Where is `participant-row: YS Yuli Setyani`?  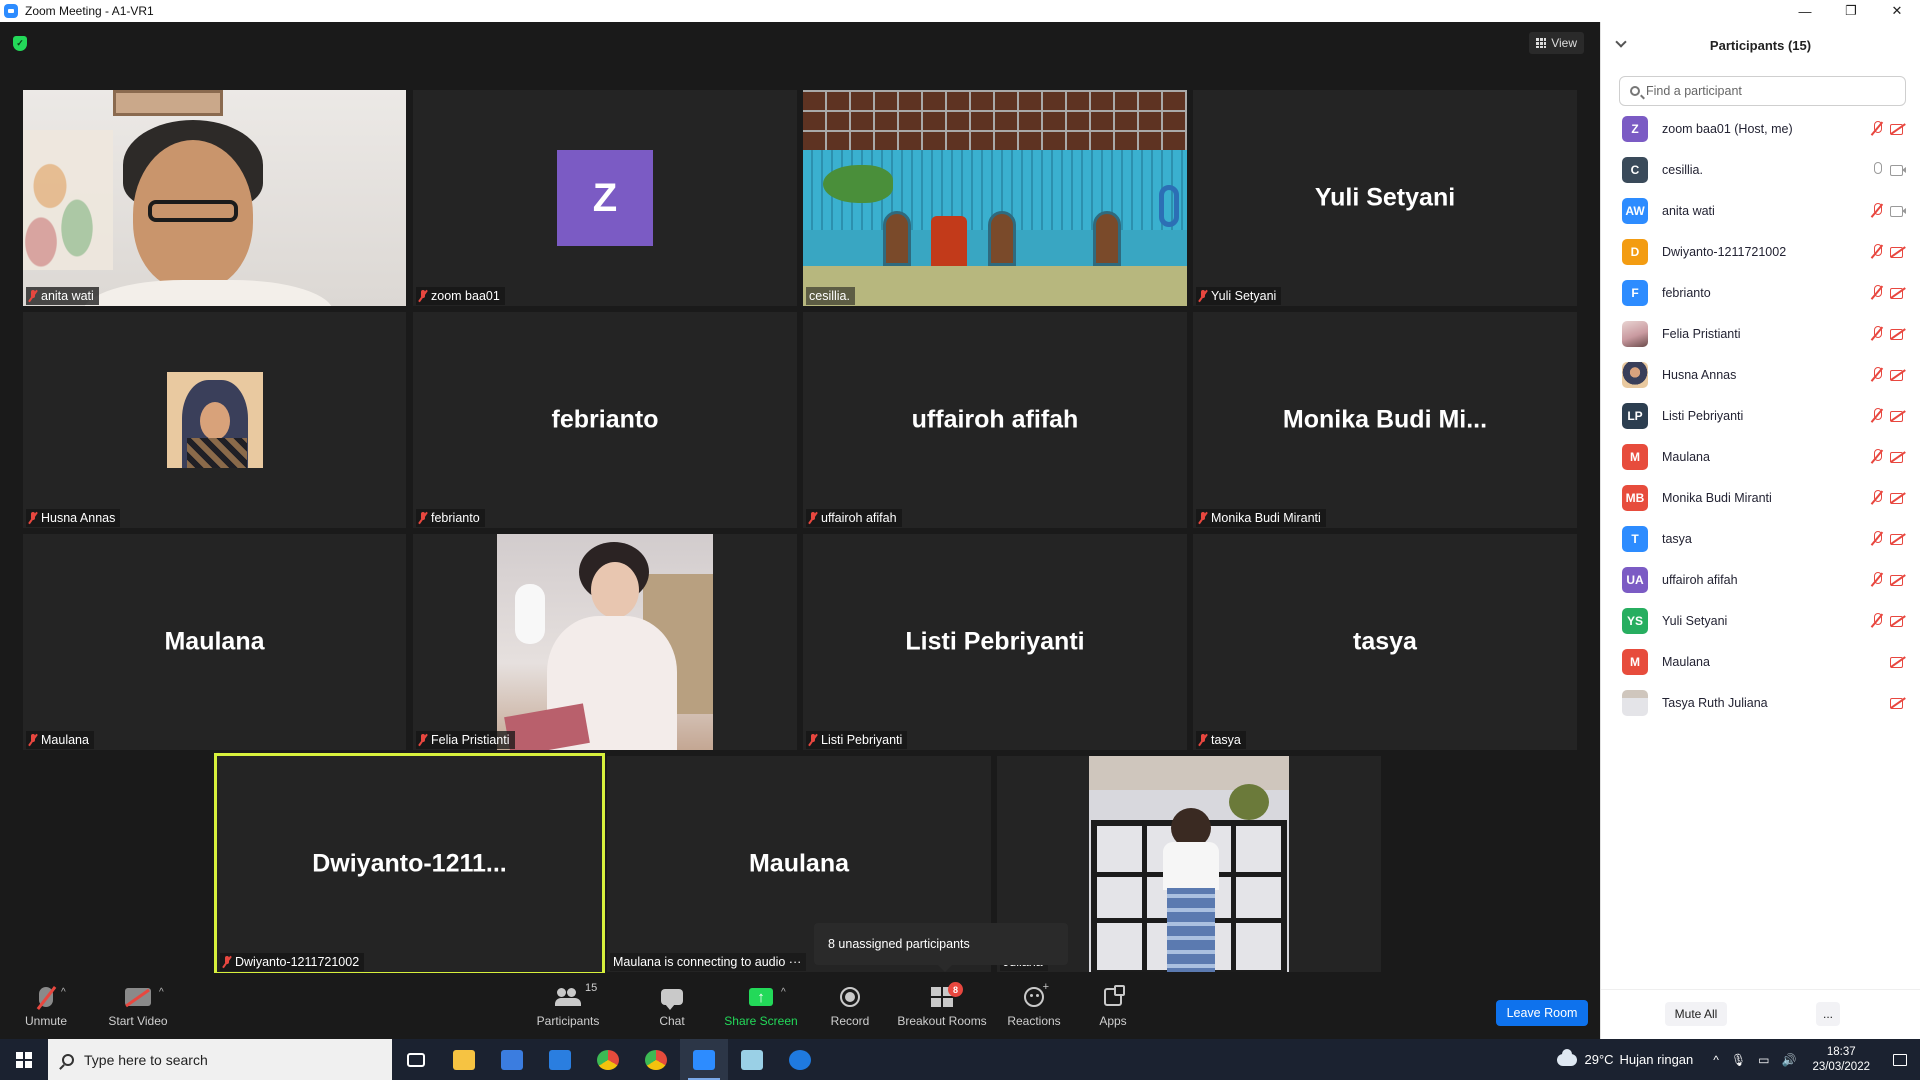 participant-row: YS Yuli Setyani is located at coordinates (1760, 620).